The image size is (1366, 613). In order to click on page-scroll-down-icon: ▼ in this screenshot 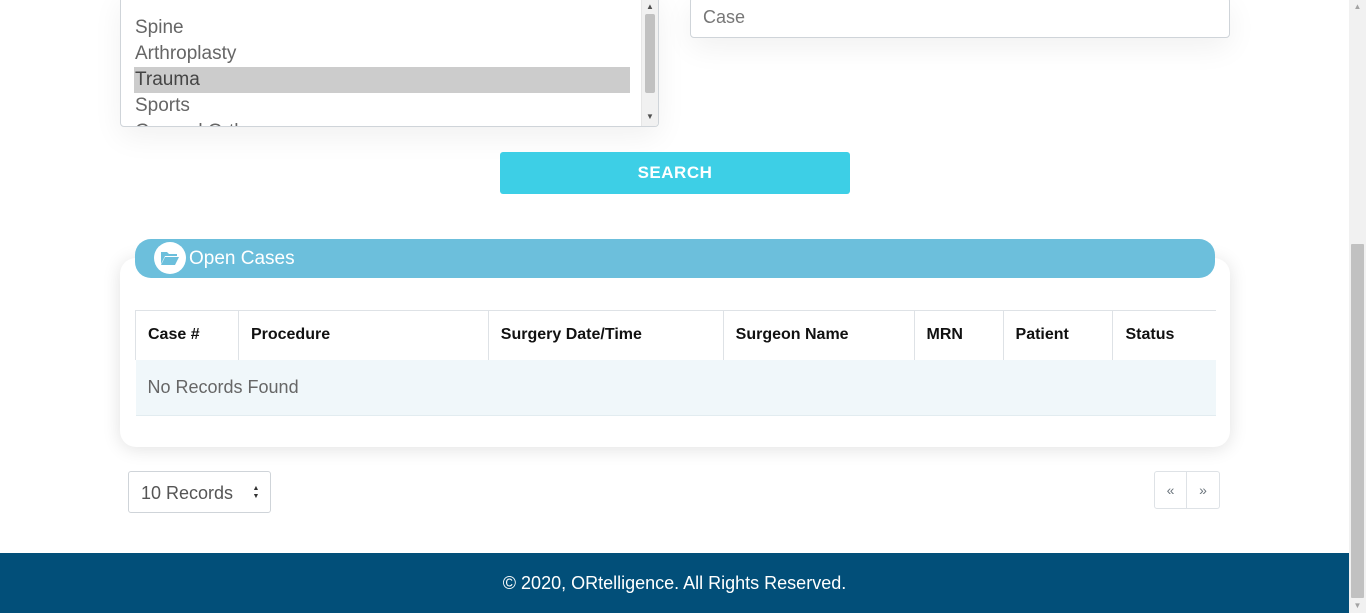, I will do `click(1357, 606)`.